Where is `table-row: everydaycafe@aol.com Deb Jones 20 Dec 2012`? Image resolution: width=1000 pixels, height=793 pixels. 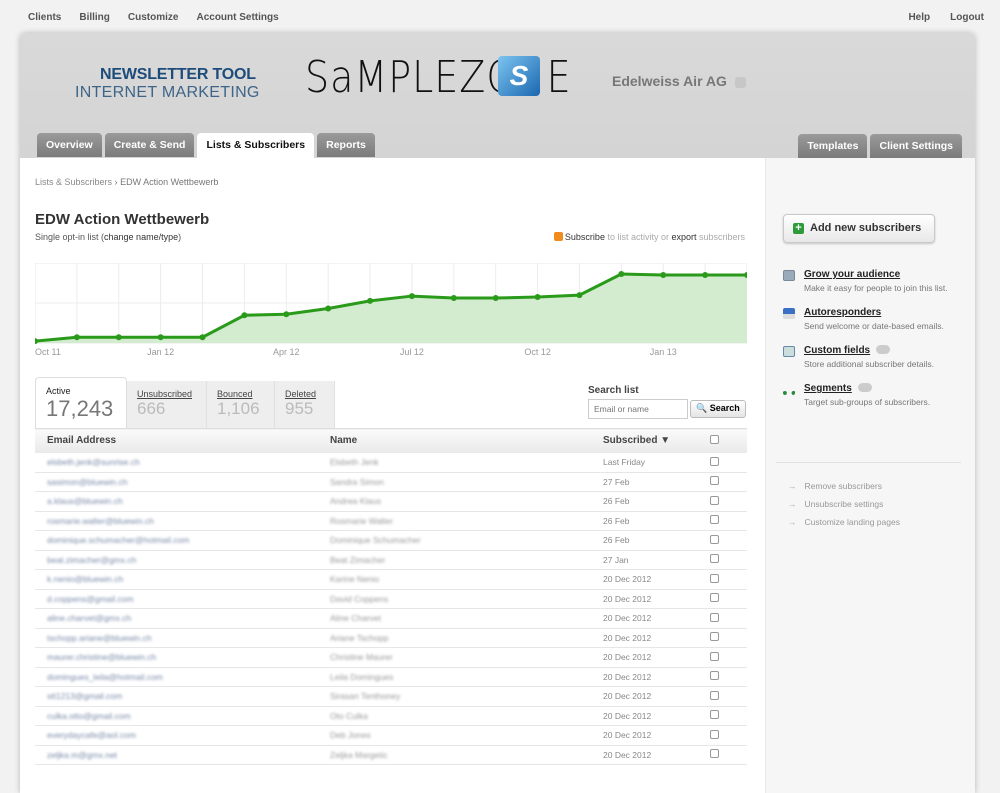
table-row: everydaycafe@aol.com Deb Jones 20 Dec 2012 is located at coordinates (391, 735).